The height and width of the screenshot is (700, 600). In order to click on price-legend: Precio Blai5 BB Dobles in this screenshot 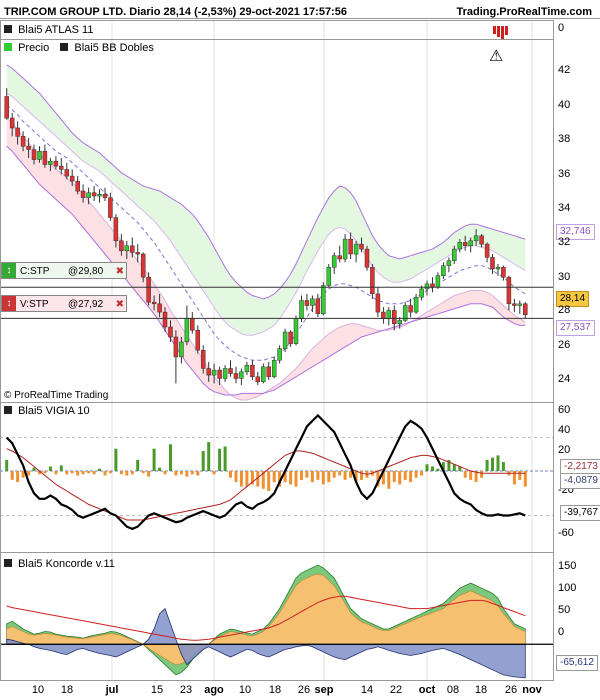, I will do `click(79, 48)`.